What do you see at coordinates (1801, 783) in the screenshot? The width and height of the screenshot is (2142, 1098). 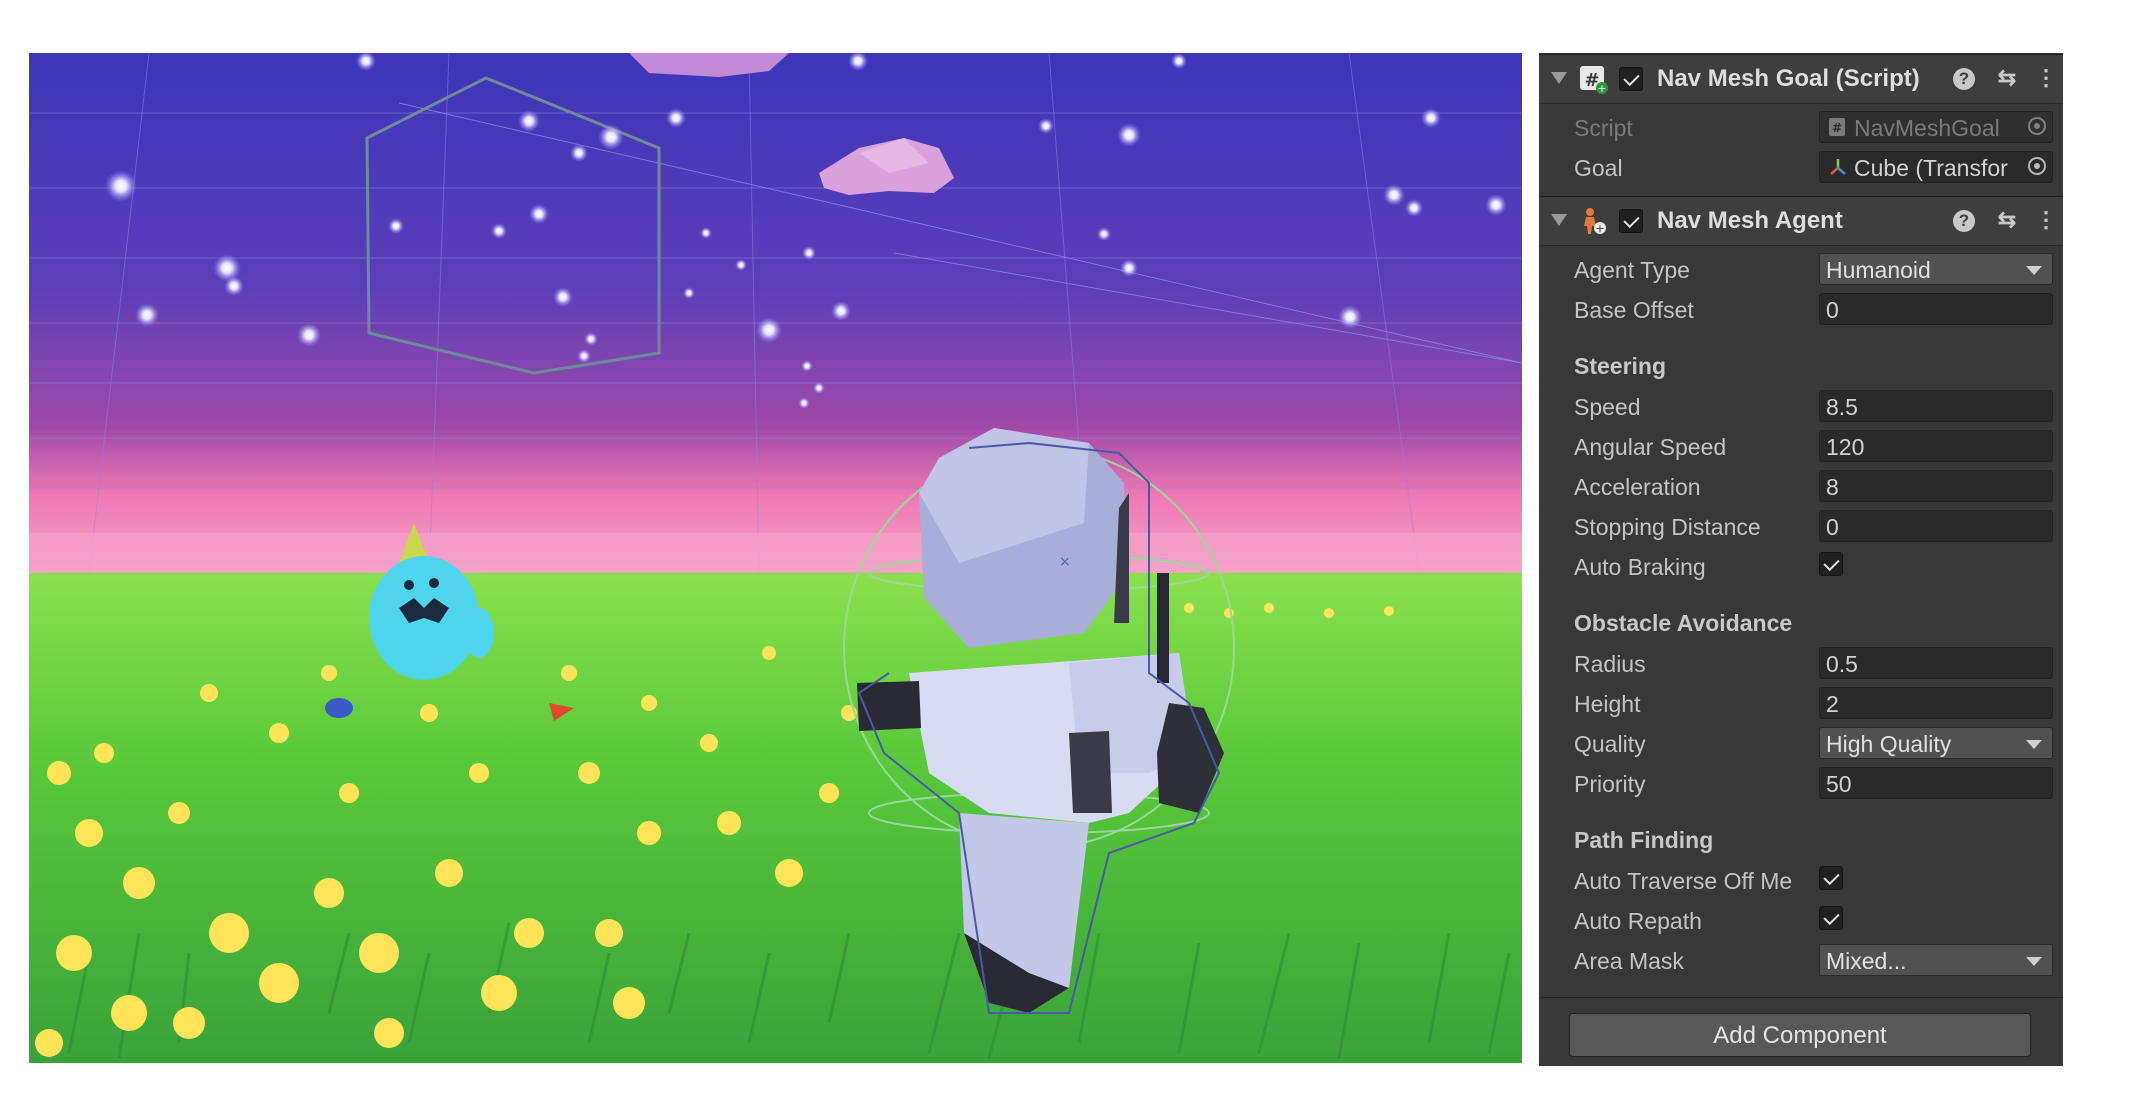 I see `priority-row: Priority 50` at bounding box center [1801, 783].